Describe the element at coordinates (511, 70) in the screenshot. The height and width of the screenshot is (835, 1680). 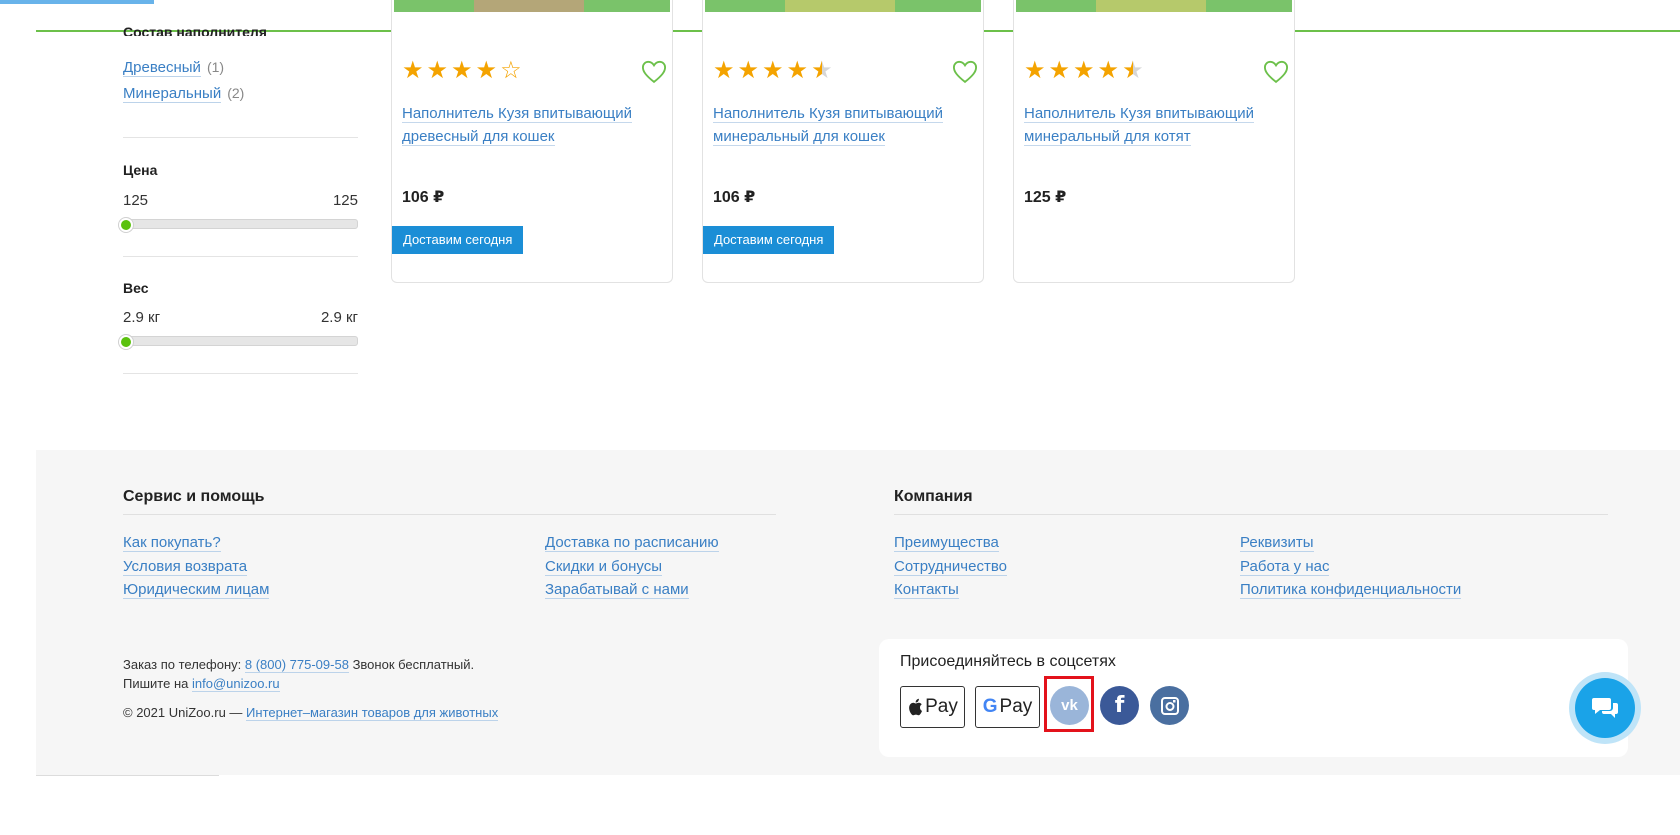
I see `star-empty-icon: ☆` at that location.